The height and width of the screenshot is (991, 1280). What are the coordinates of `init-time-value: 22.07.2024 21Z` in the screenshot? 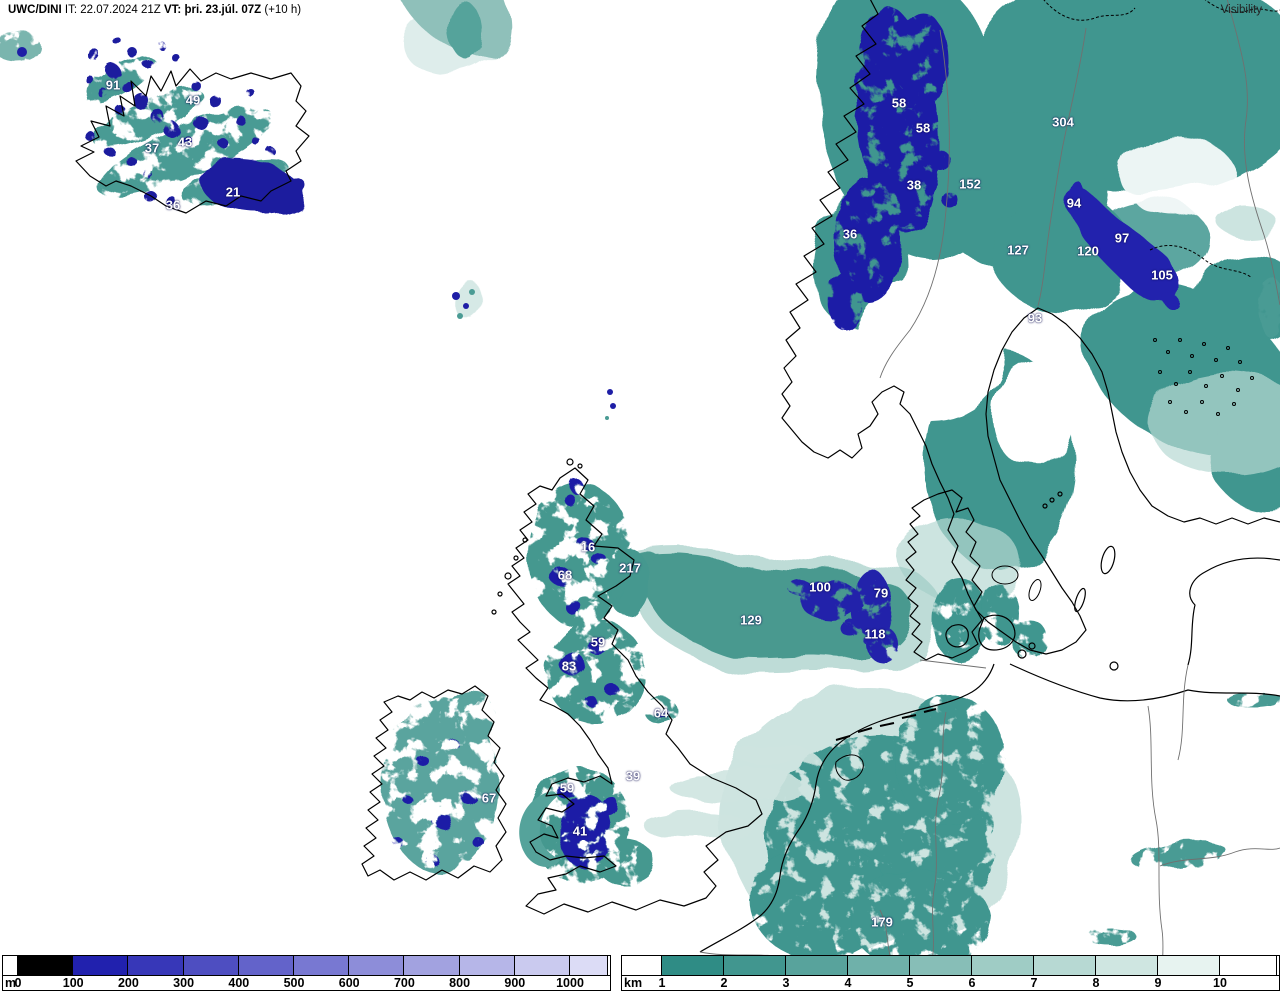 It's located at (120, 10).